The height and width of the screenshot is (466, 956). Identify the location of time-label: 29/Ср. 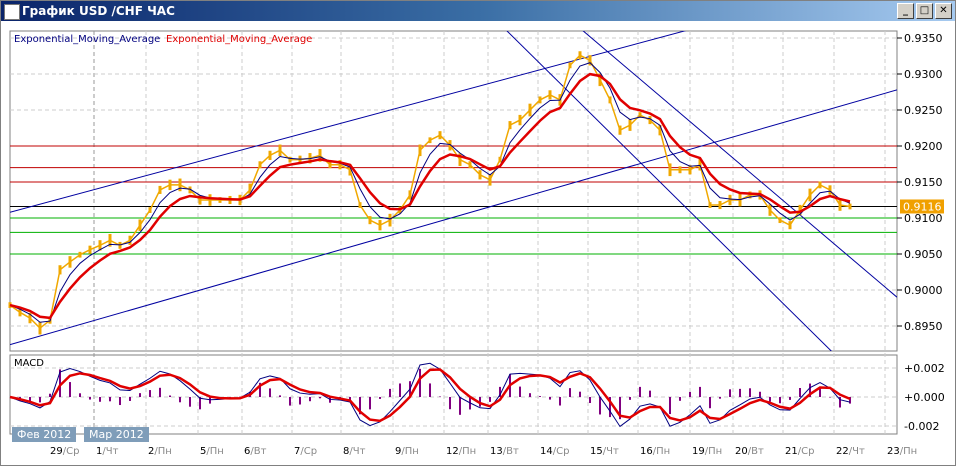
(64, 451).